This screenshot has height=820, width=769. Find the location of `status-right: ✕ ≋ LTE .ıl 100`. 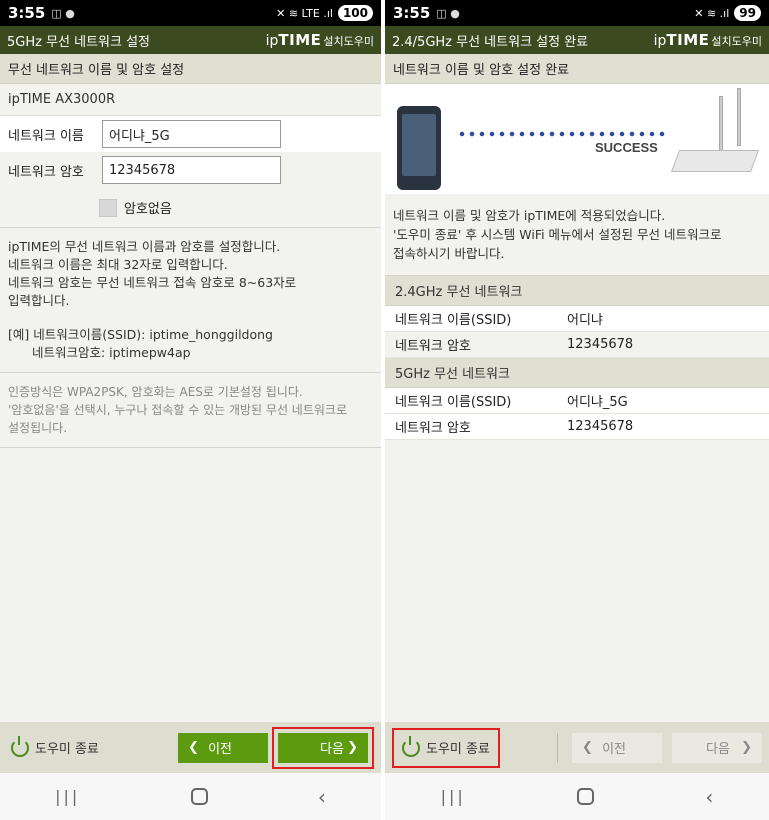

status-right: ✕ ≋ LTE .ıl 100 is located at coordinates (324, 13).